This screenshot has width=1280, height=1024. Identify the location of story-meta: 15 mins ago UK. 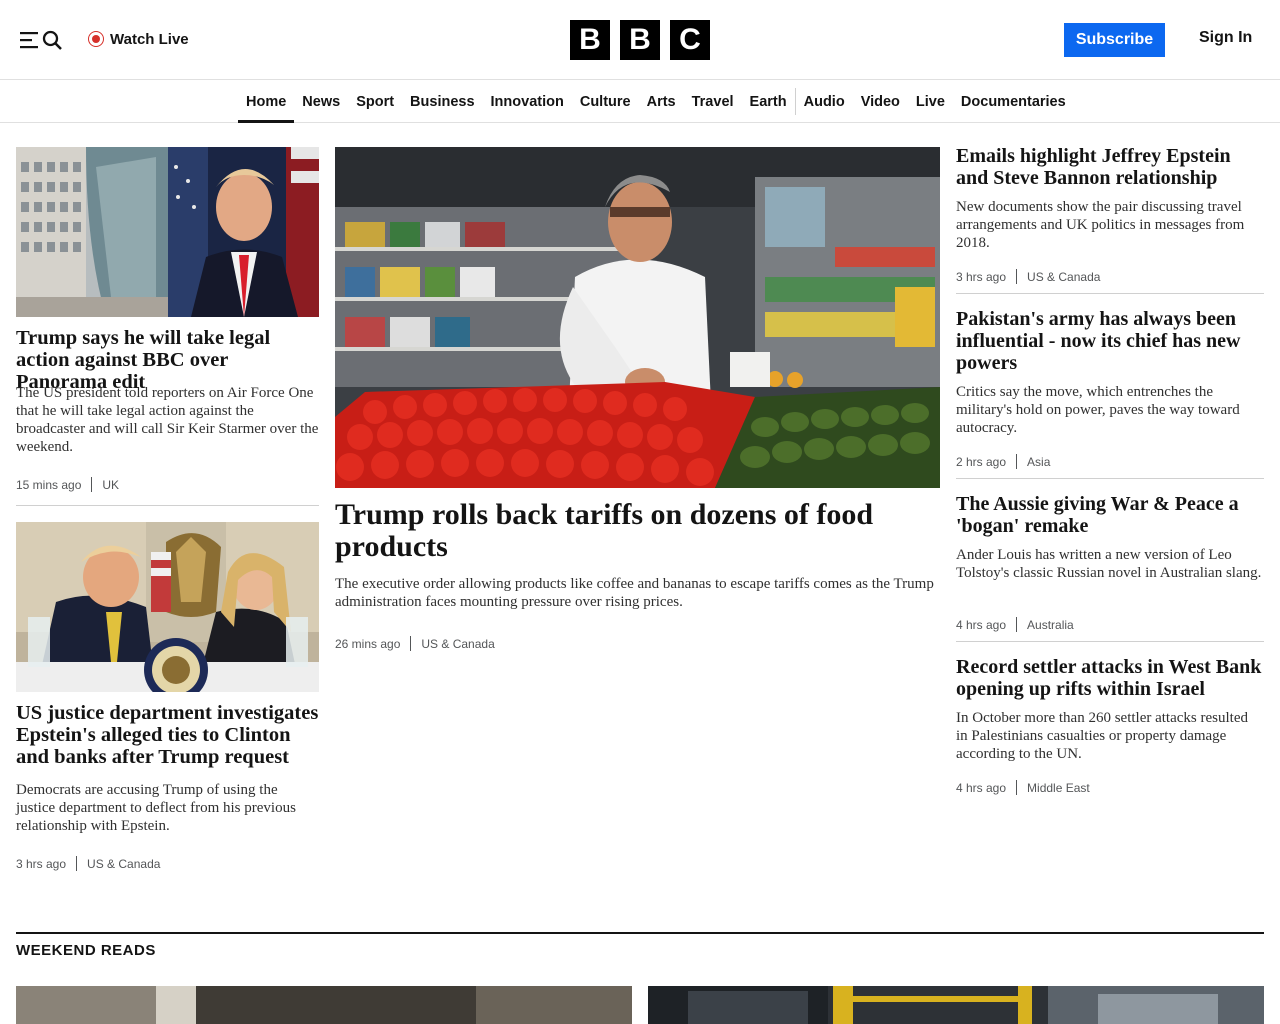
(67, 484).